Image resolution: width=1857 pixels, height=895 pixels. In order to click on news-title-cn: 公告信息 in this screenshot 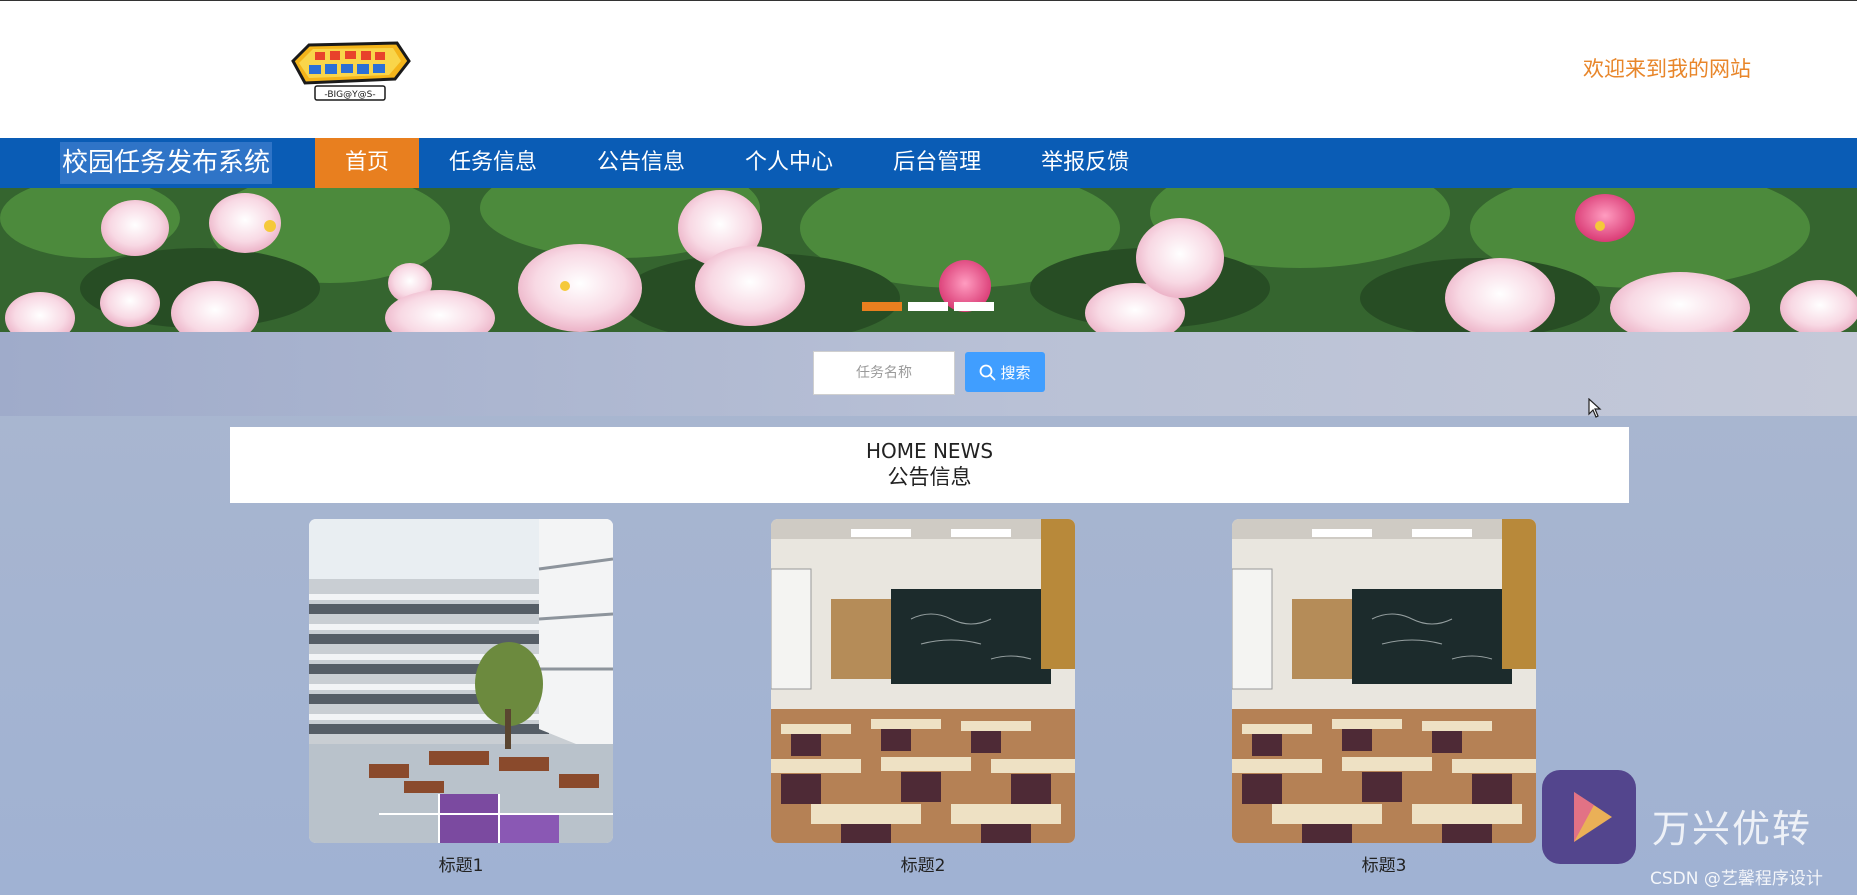, I will do `click(929, 477)`.